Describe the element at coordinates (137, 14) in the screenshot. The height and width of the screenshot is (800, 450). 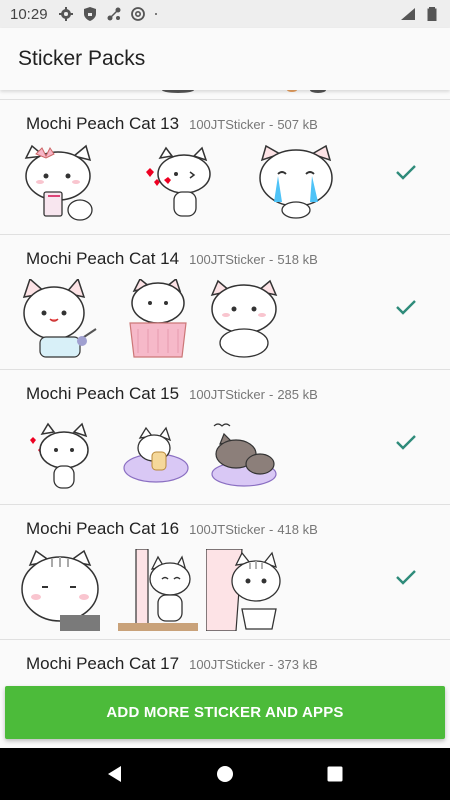
I see `at-icon` at that location.